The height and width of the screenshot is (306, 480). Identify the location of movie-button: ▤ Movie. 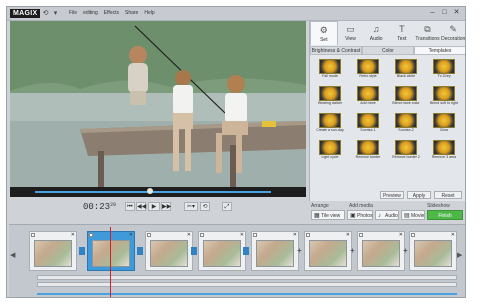
(413, 215).